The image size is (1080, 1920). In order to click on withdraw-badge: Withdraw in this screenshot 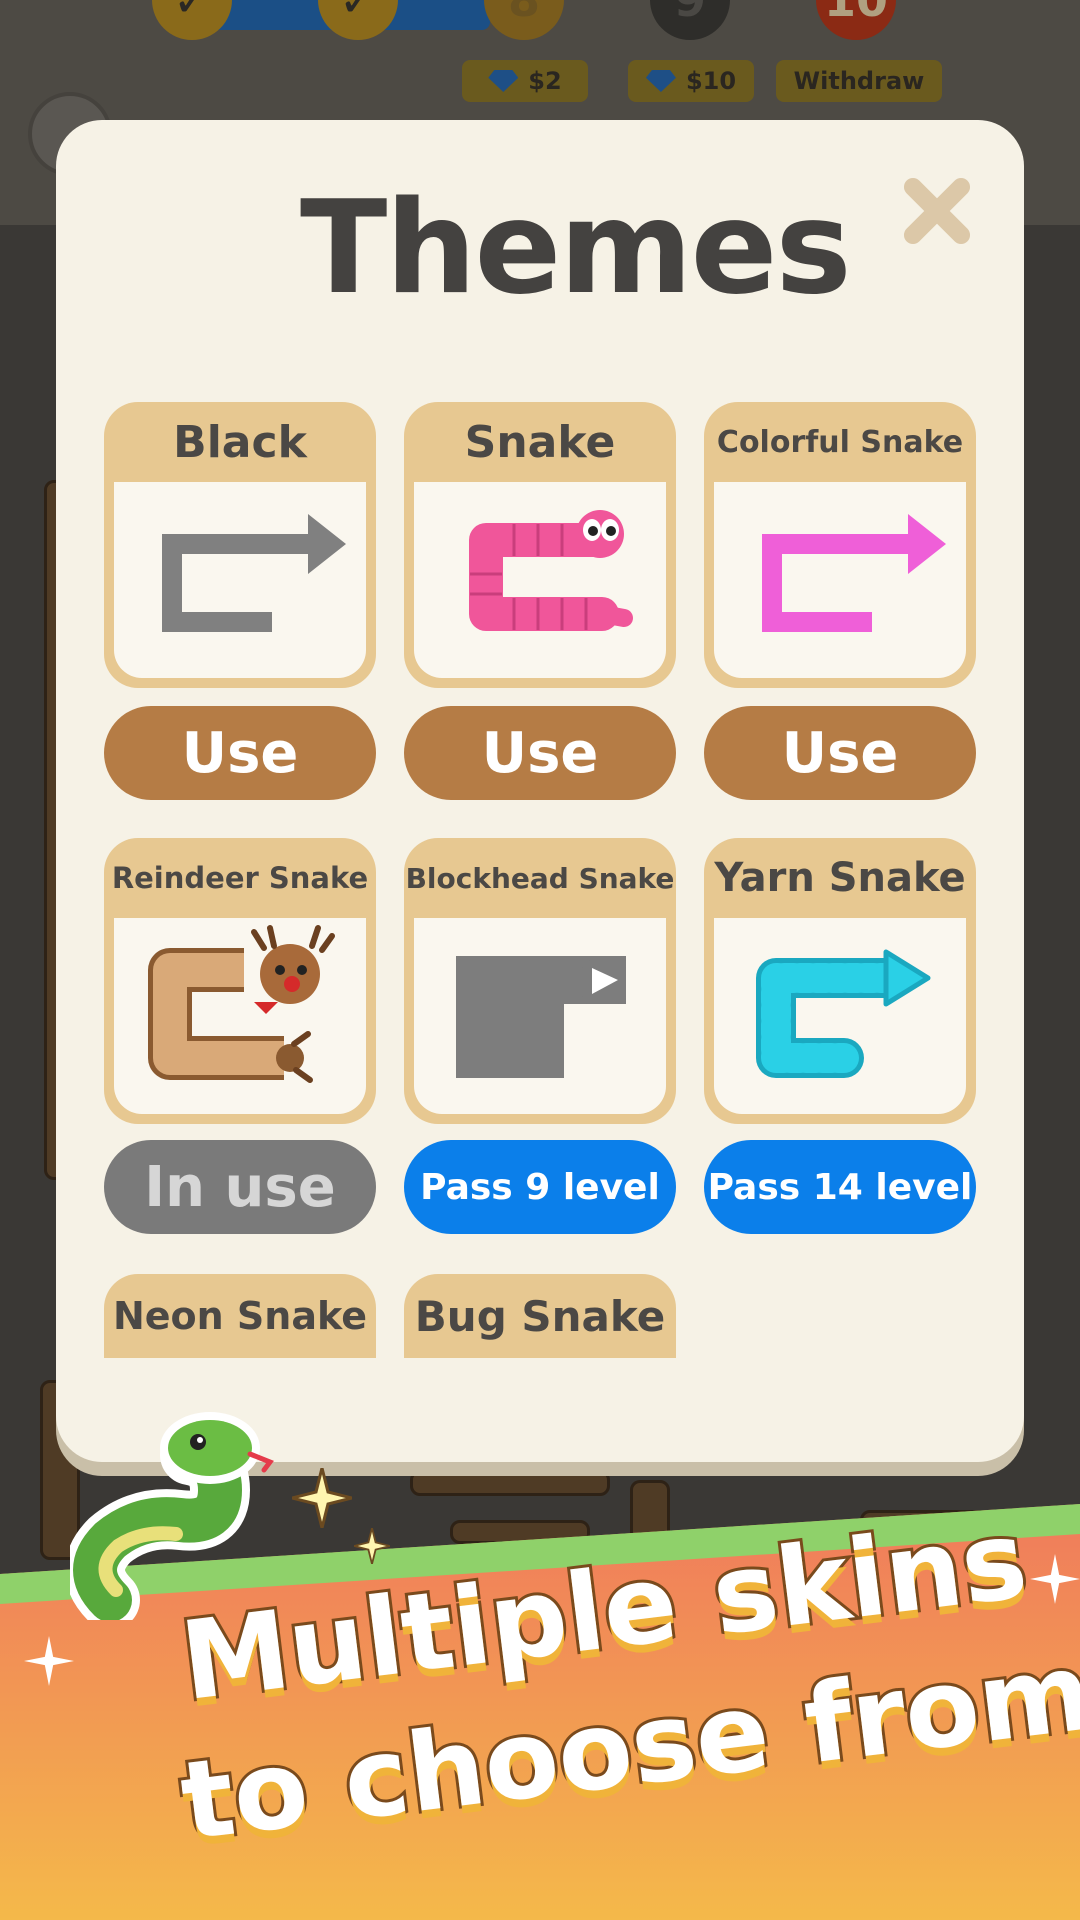, I will do `click(859, 81)`.